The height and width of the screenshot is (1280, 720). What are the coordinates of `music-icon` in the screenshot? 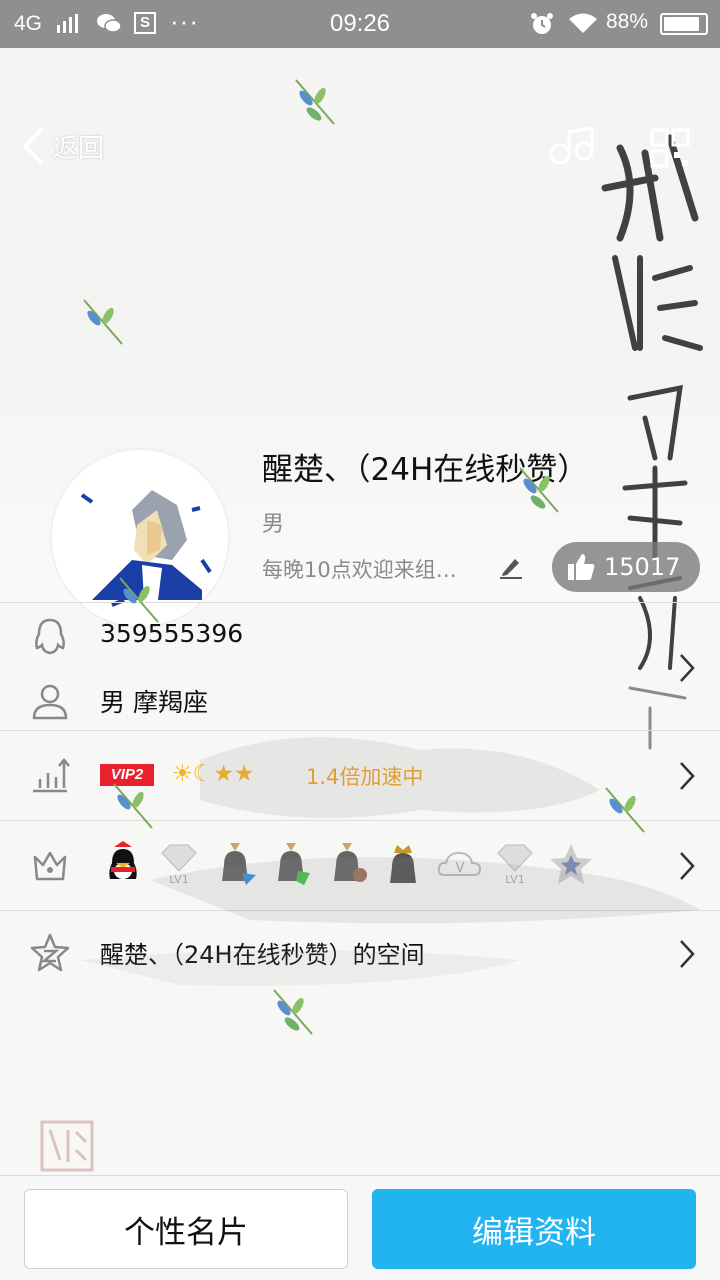 It's located at (573, 146).